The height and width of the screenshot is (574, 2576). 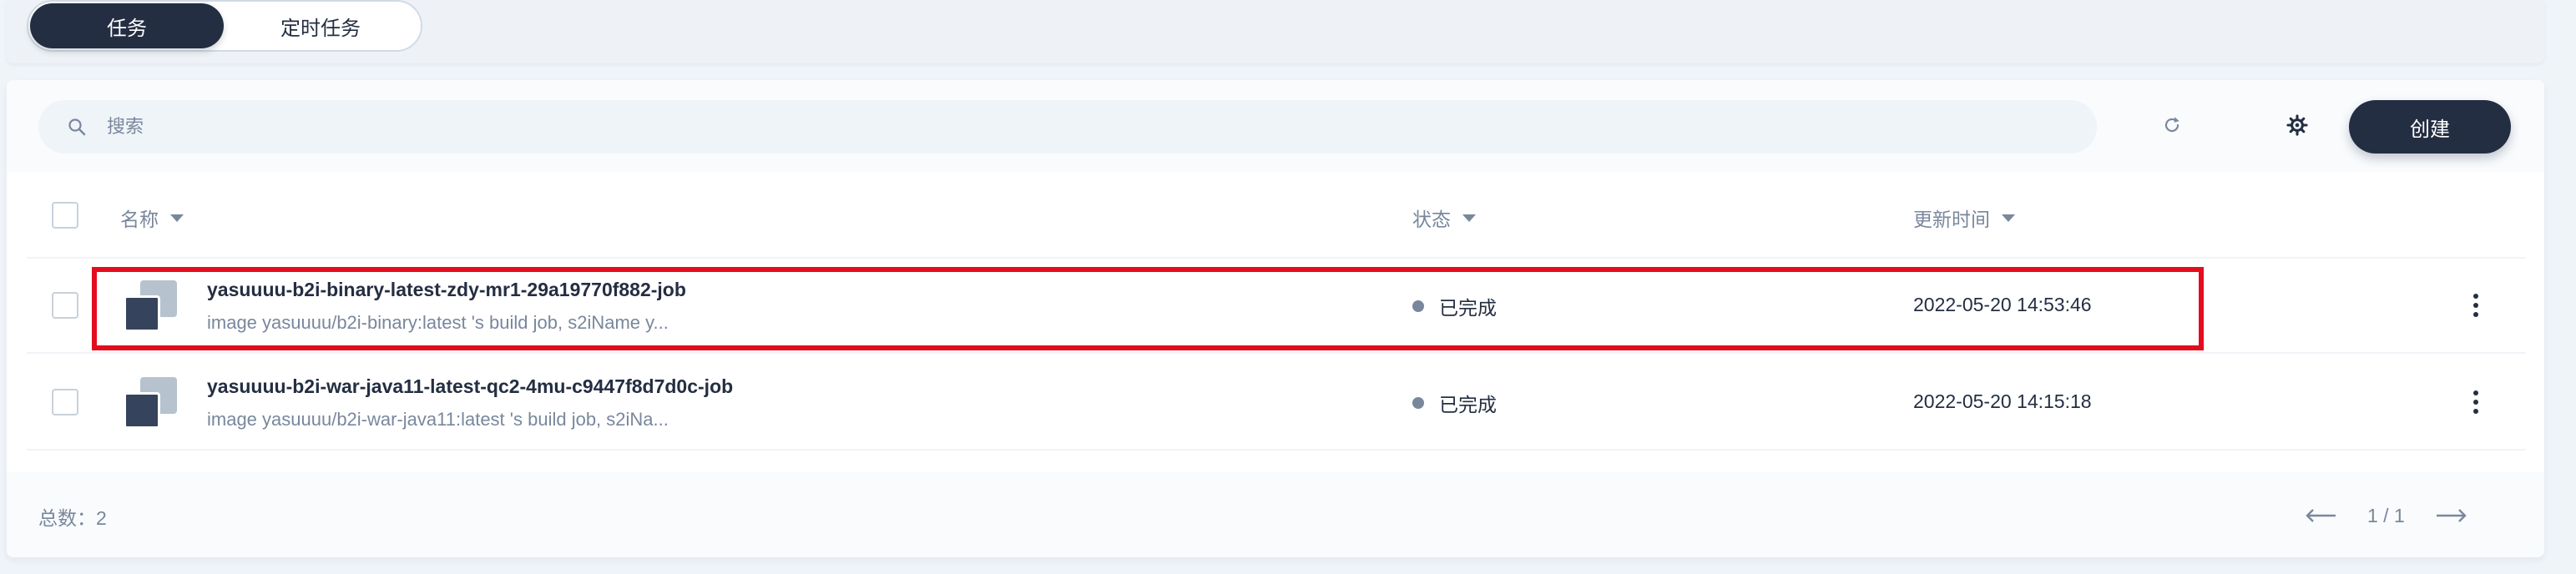 What do you see at coordinates (320, 25) in the screenshot?
I see `tab-cron-jobs: 定时任务` at bounding box center [320, 25].